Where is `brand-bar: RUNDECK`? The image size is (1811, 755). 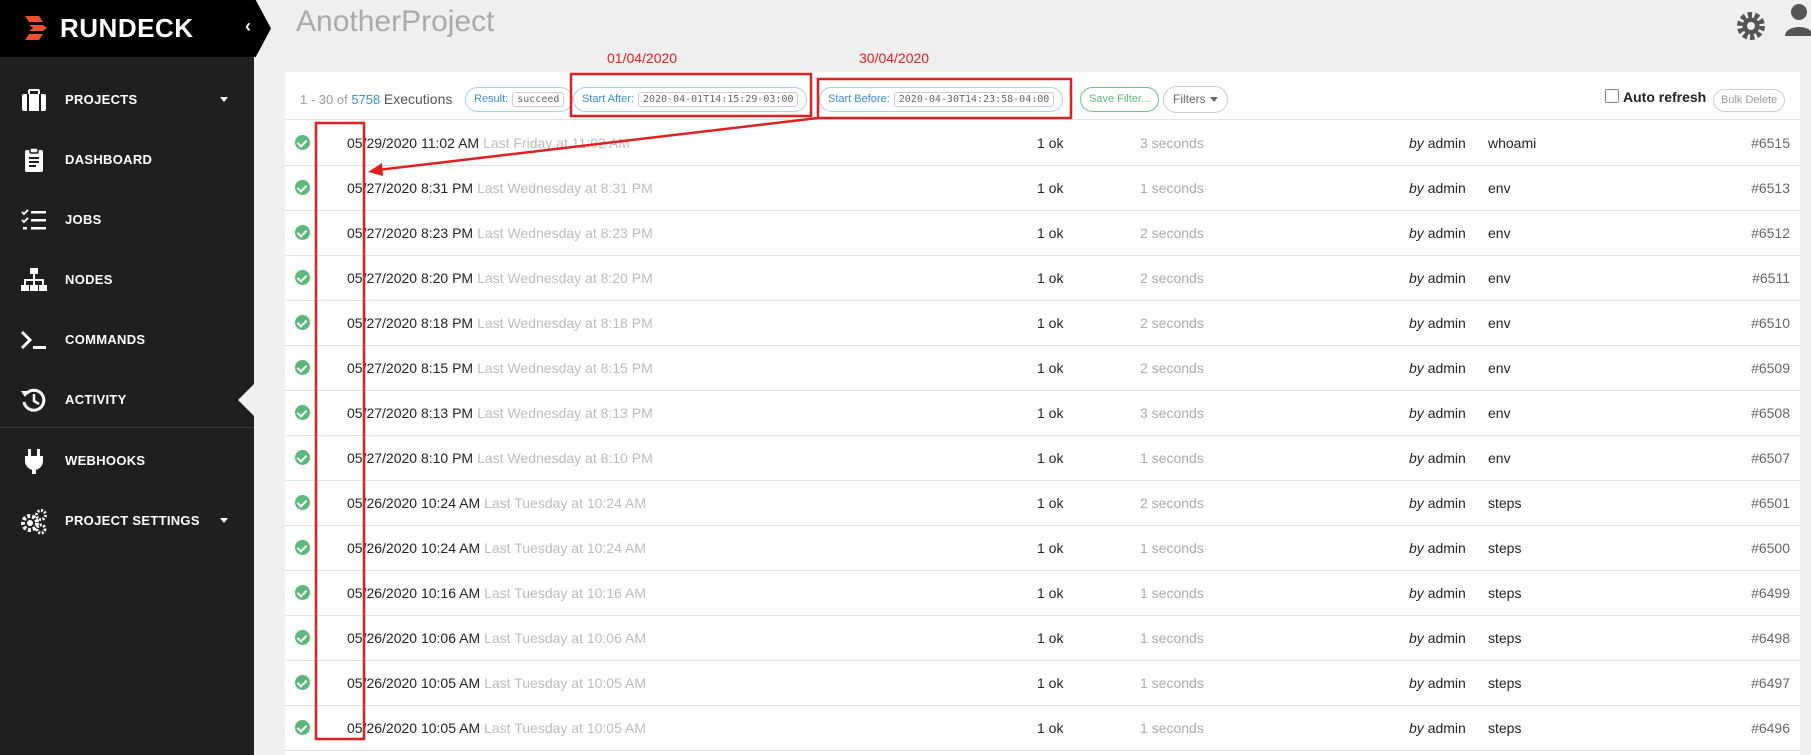
brand-bar: RUNDECK is located at coordinates (127, 28).